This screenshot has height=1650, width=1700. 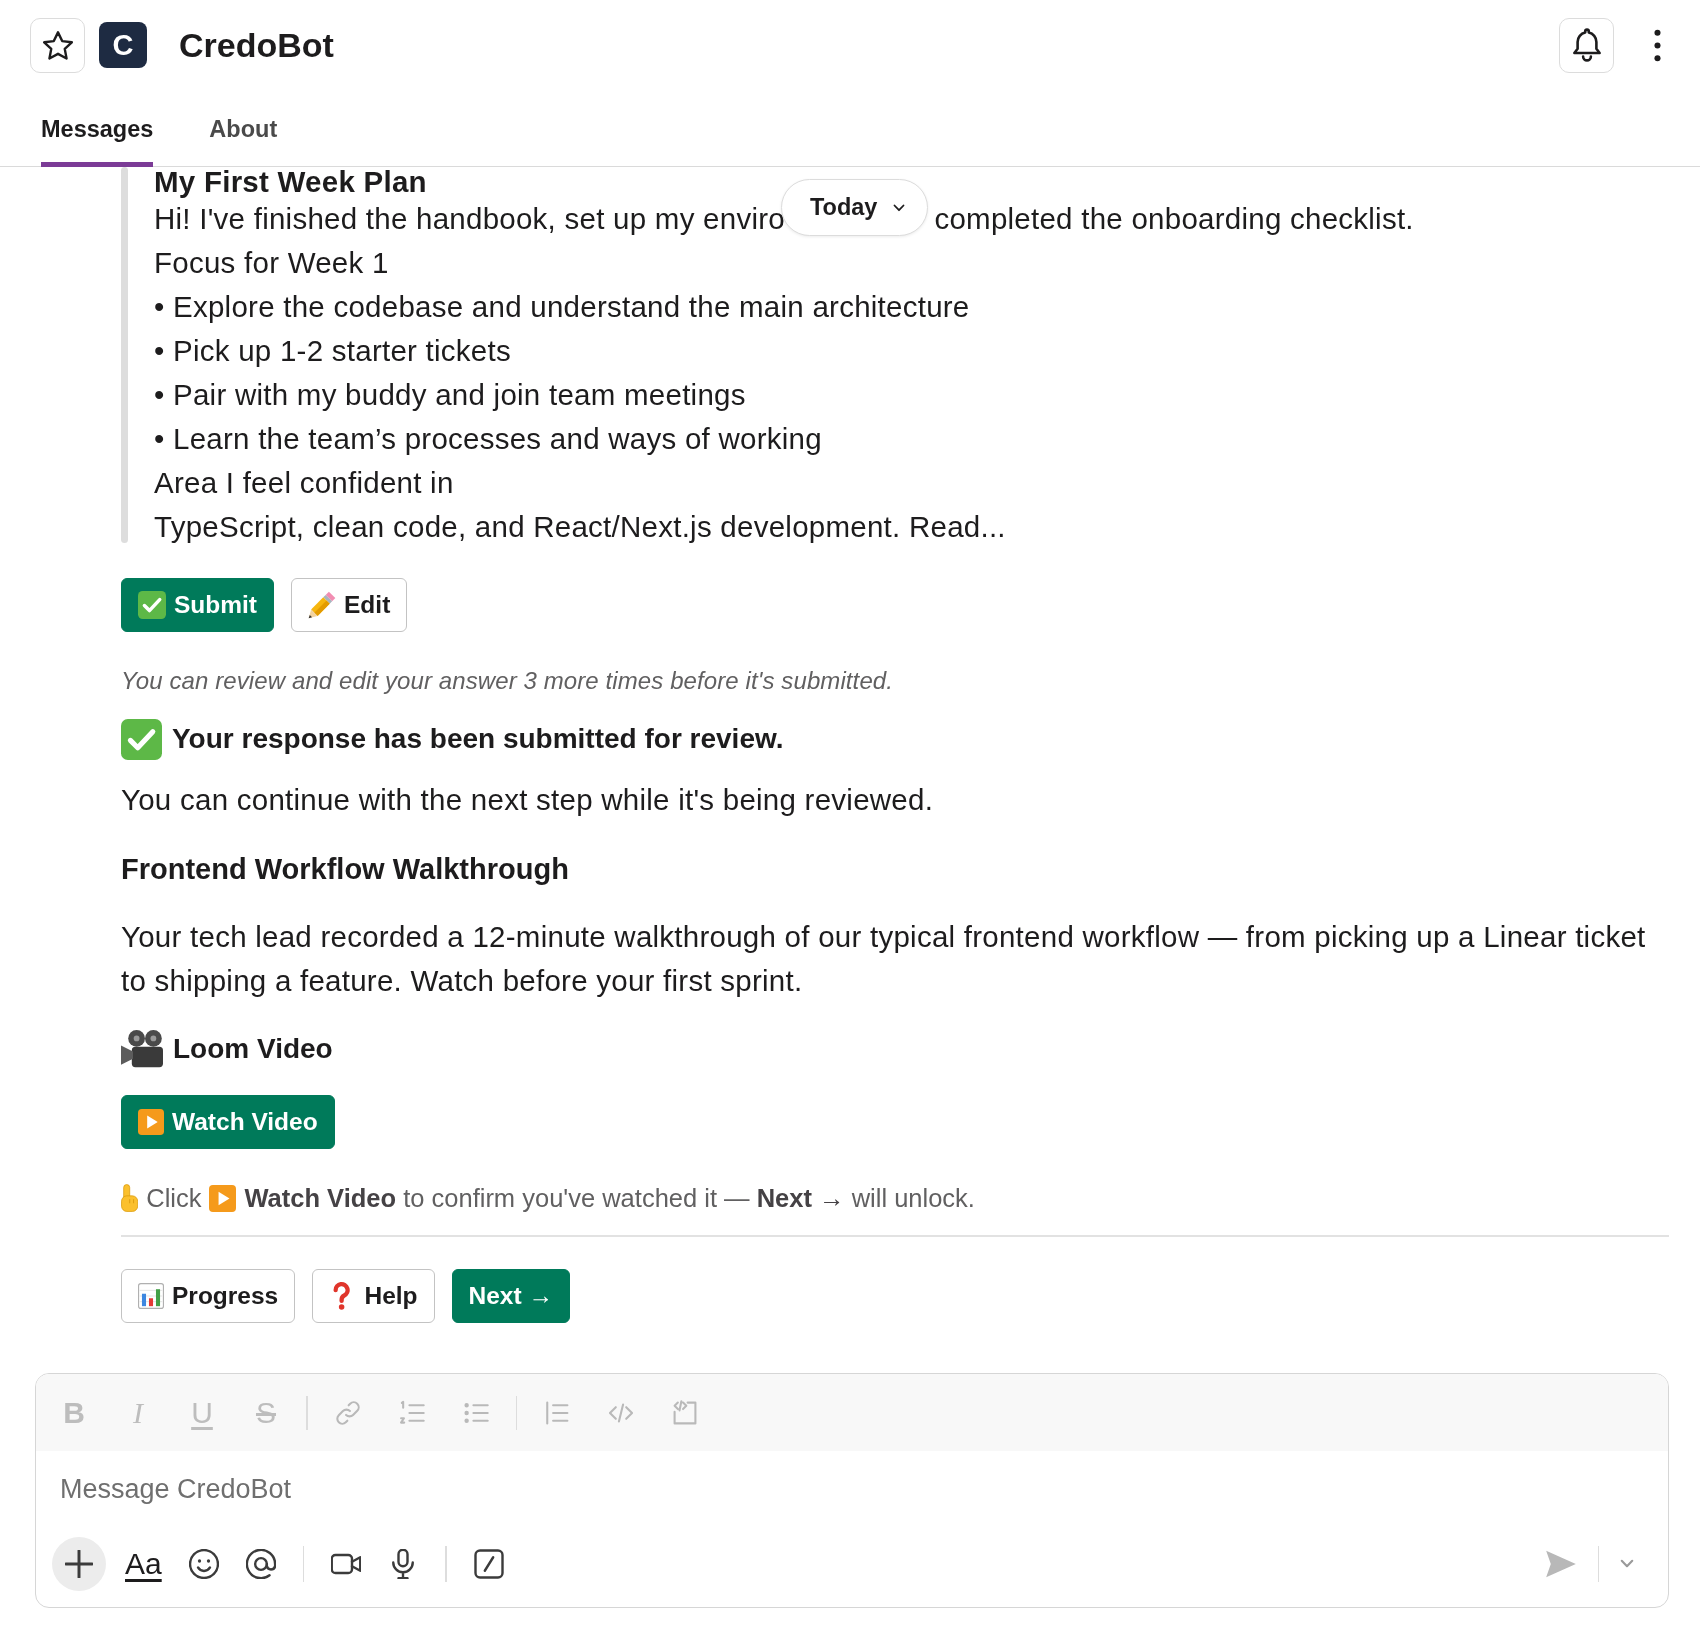 What do you see at coordinates (508, 681) in the screenshot?
I see `note-text: You can review and edit your answer 3 more times before it's submitted.` at bounding box center [508, 681].